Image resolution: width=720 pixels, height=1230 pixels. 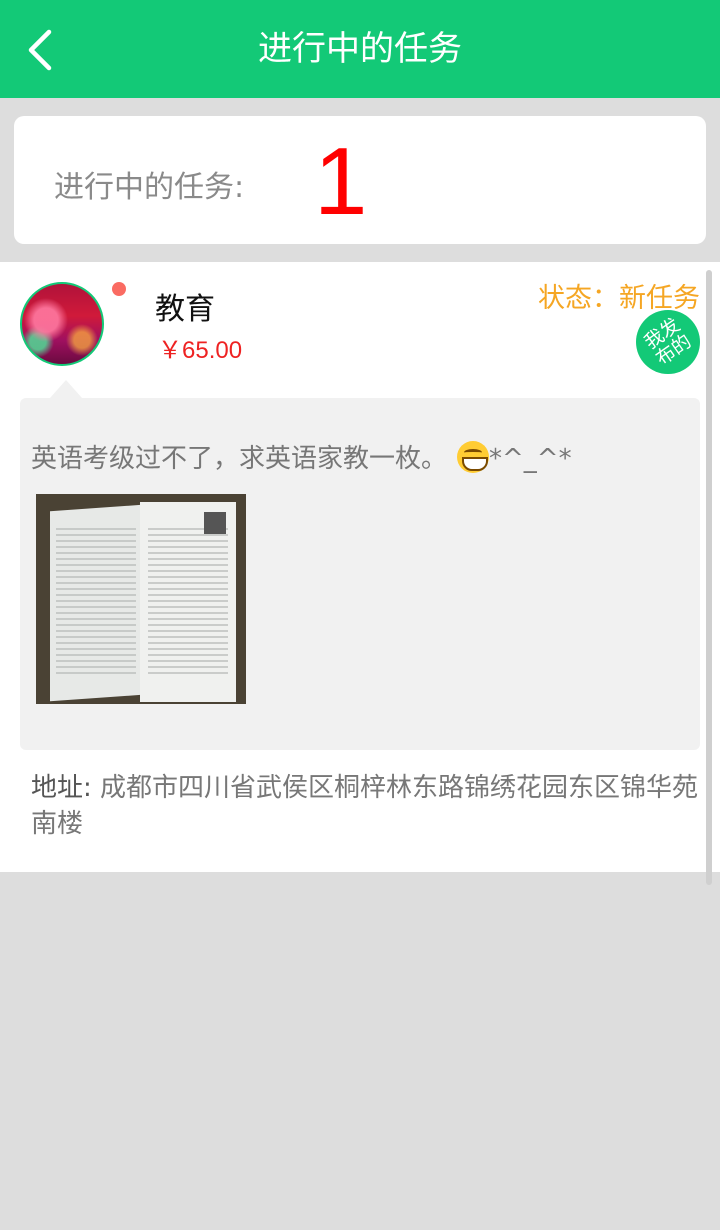 I want to click on summary-label: 进行中的任务:, so click(x=149, y=187).